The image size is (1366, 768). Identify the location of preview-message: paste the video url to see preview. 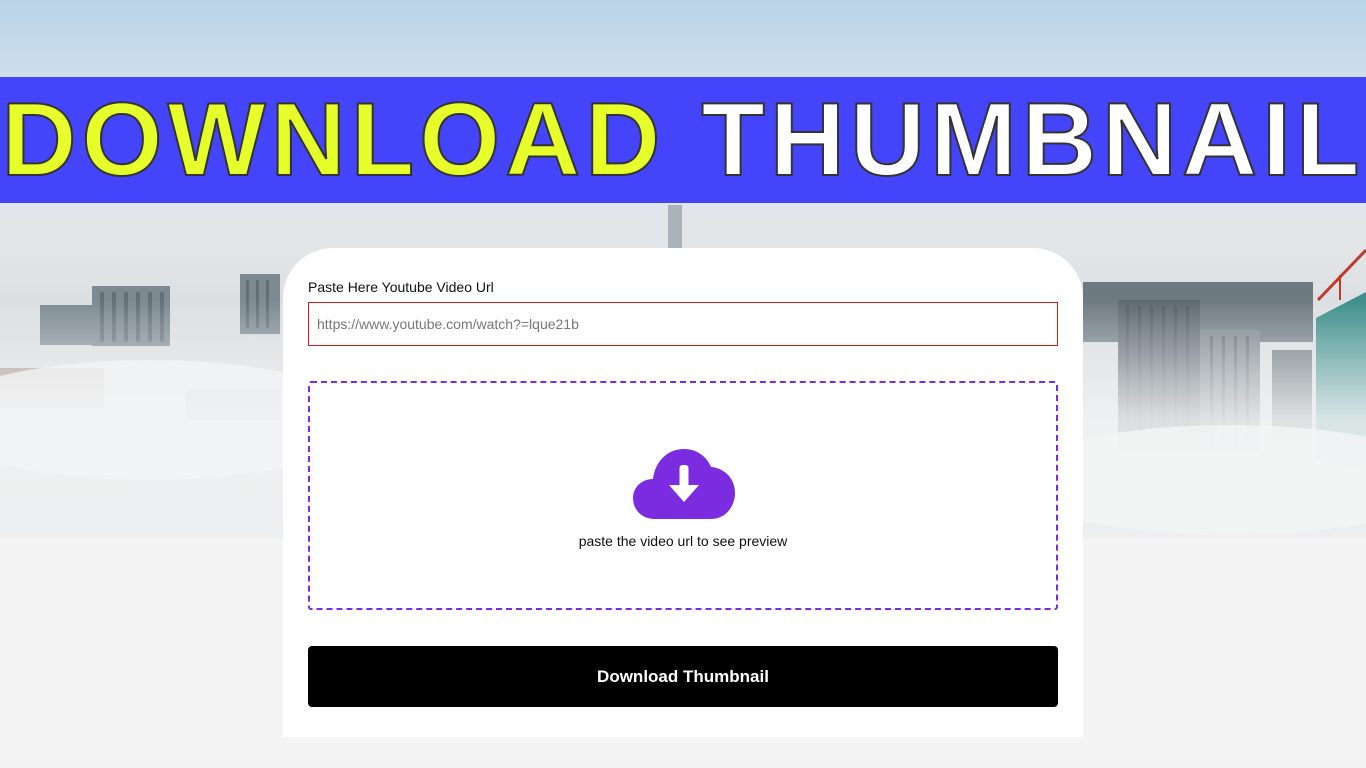
(683, 541).